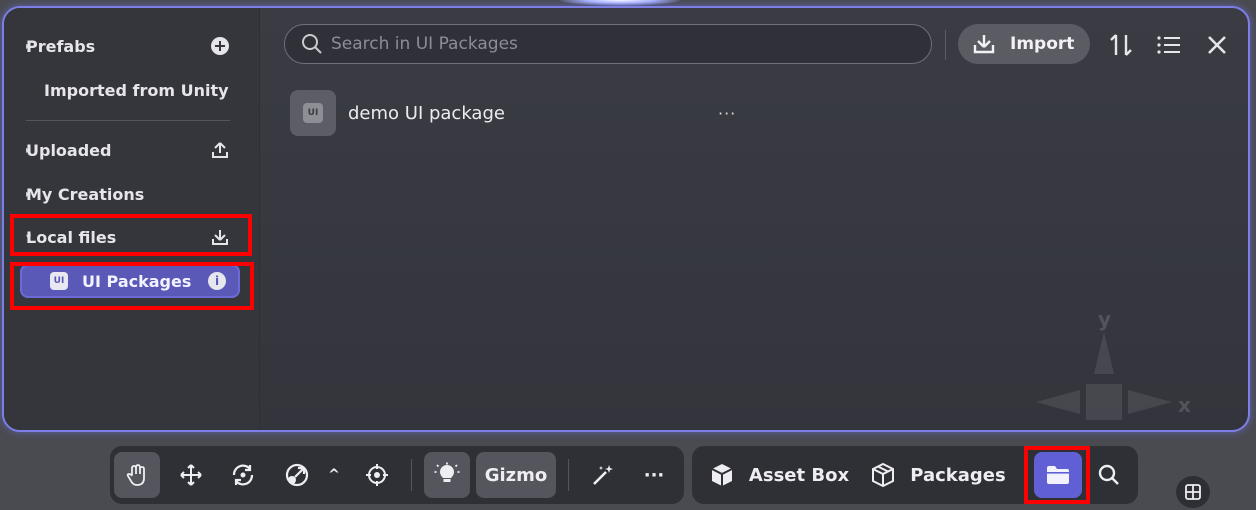  What do you see at coordinates (313, 113) in the screenshot?
I see `ui-package-icon: UI` at bounding box center [313, 113].